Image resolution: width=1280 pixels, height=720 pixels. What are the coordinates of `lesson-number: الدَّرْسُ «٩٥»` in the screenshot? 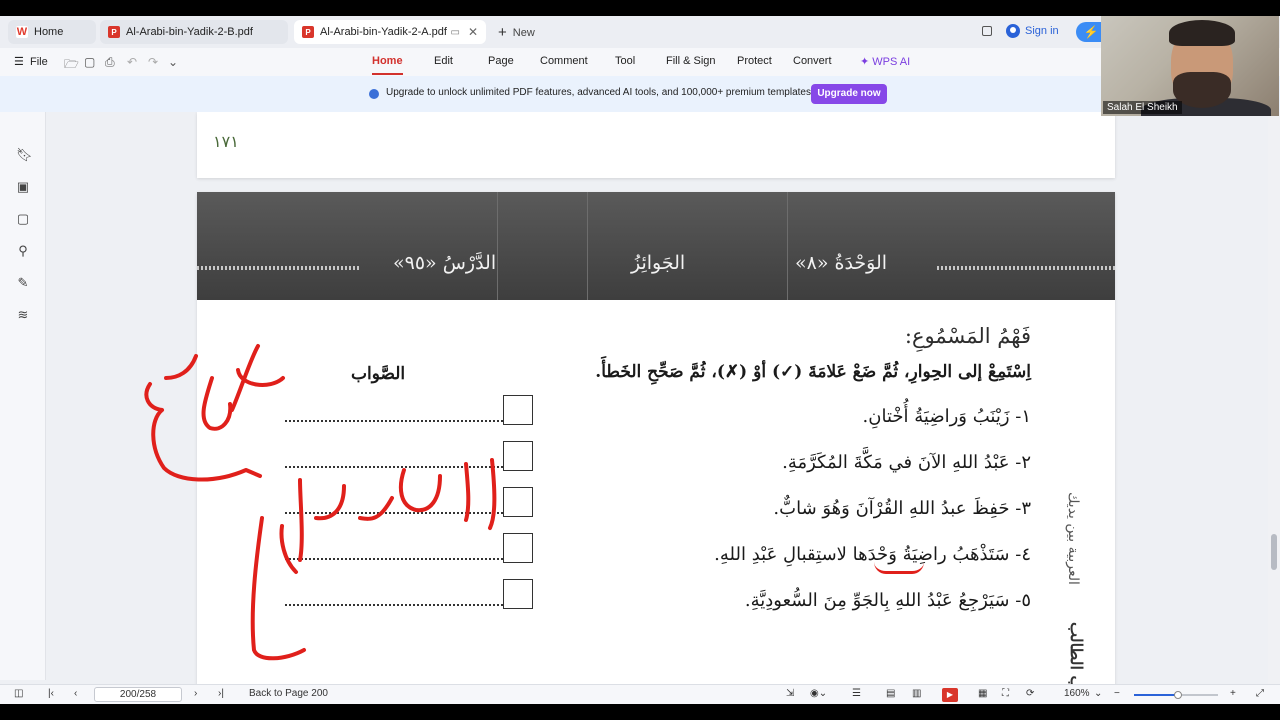 It's located at (445, 263).